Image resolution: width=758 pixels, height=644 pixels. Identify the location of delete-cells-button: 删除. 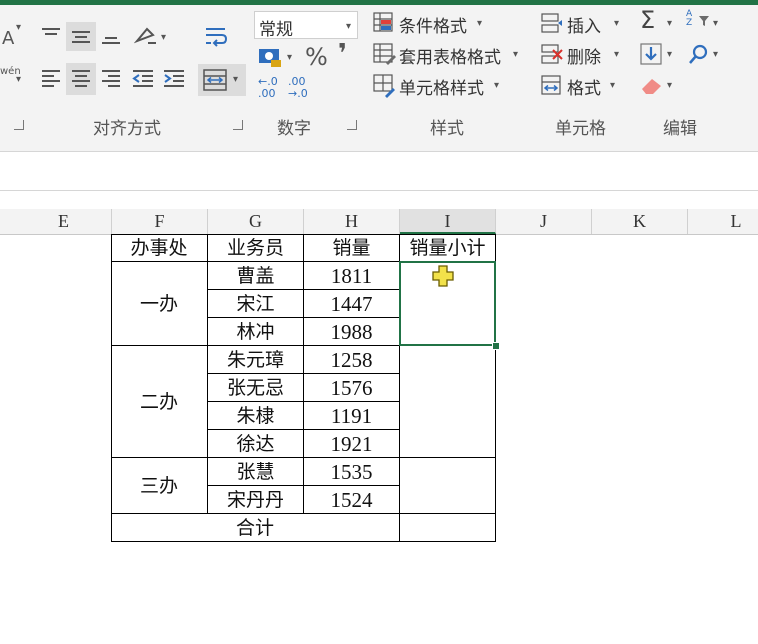
(584, 55).